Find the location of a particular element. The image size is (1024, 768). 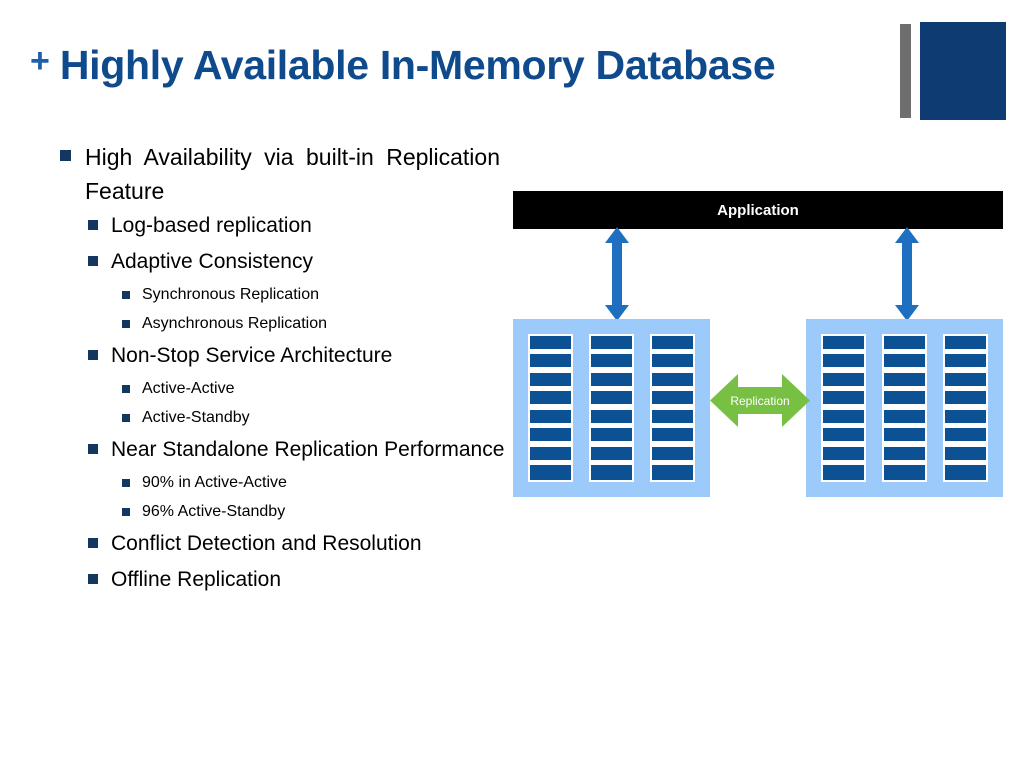

bullet-item: Log-based replication is located at coordinates (298, 225).